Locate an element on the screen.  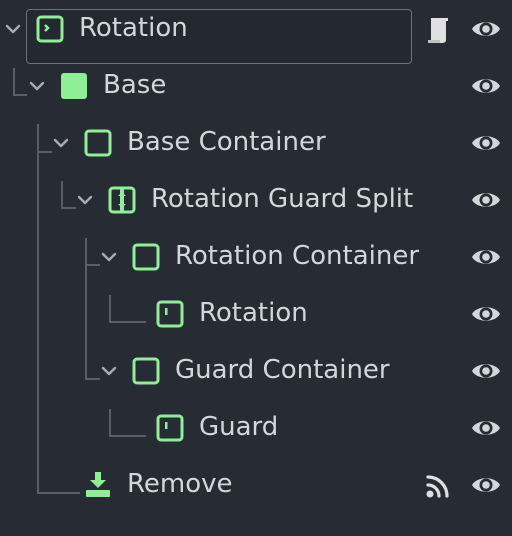
node-label: Rotation Guard Split is located at coordinates (282, 199).